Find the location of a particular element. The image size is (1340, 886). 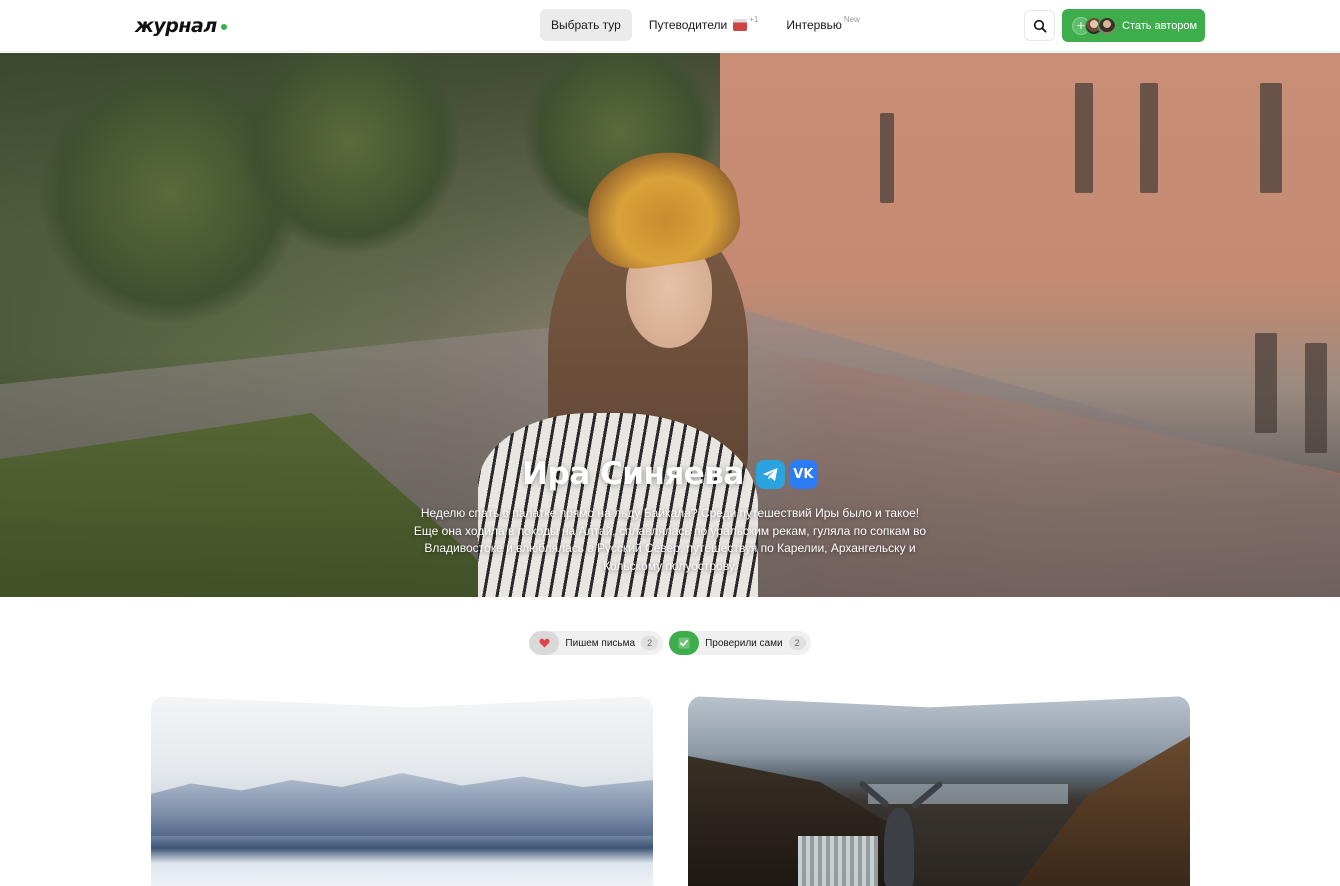

waterfall-shape is located at coordinates (838, 861).